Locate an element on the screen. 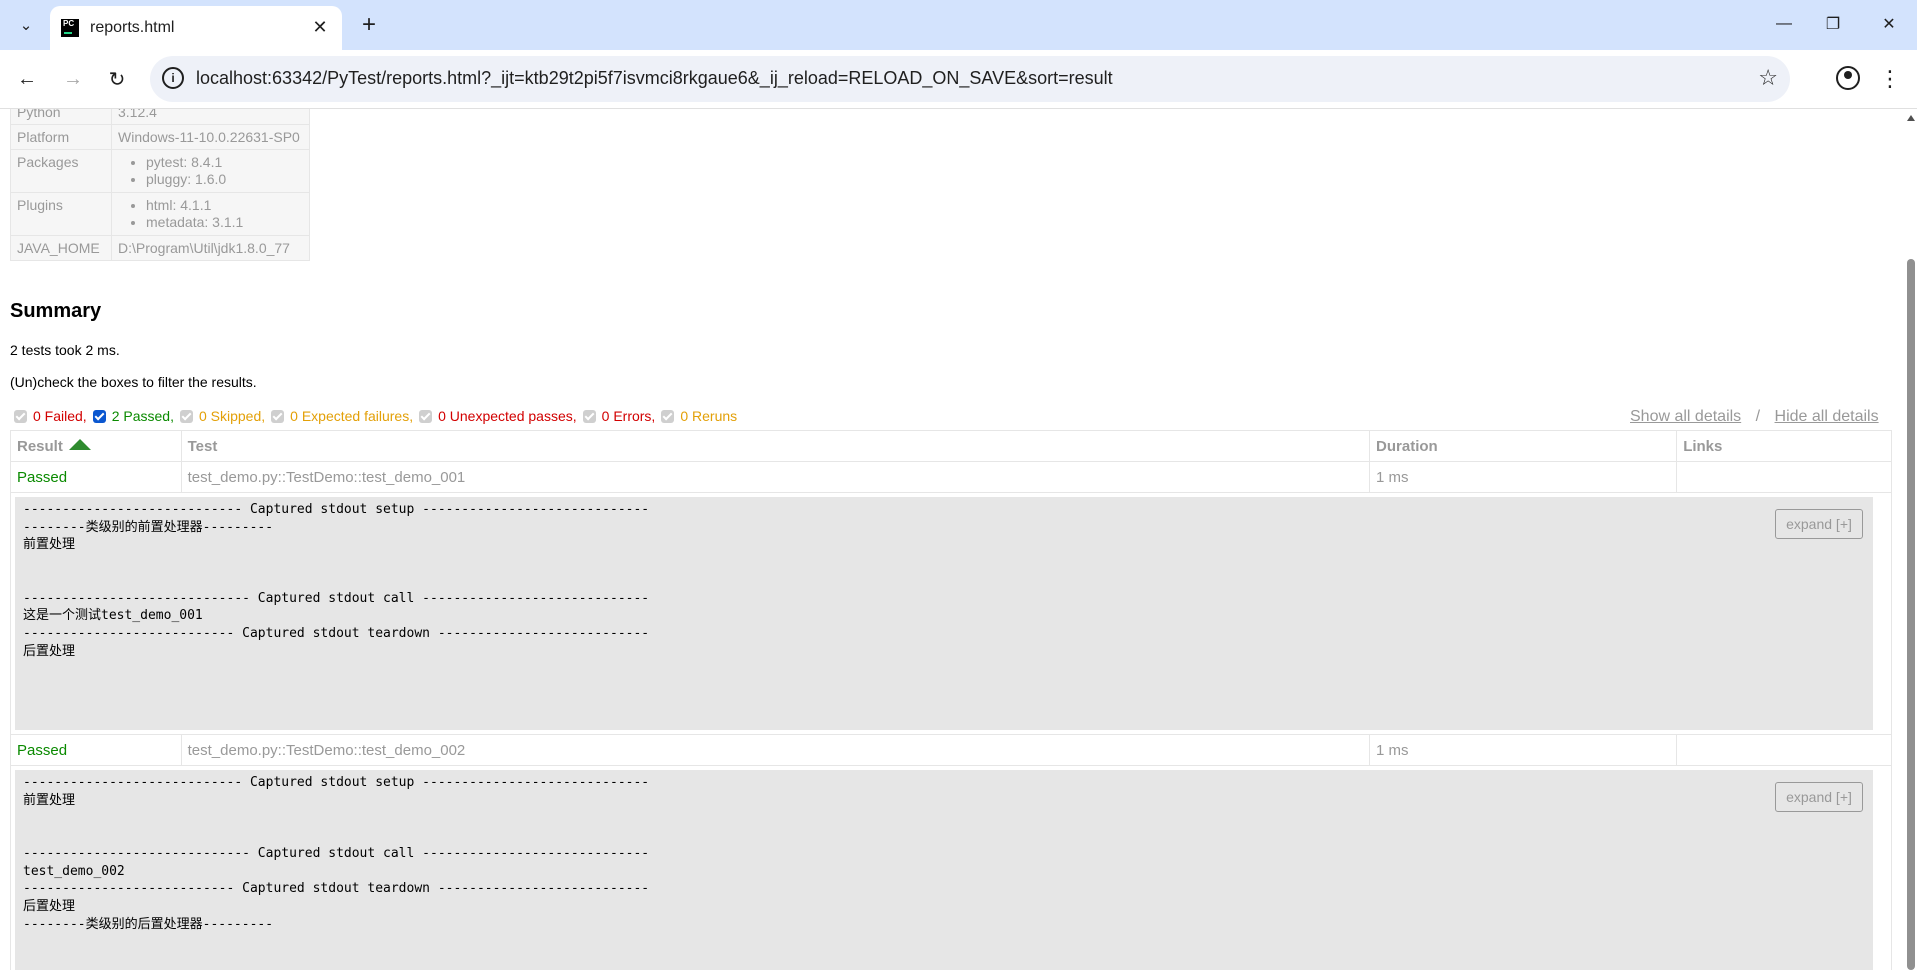 The image size is (1917, 970). scroll-up-icon is located at coordinates (1911, 118).